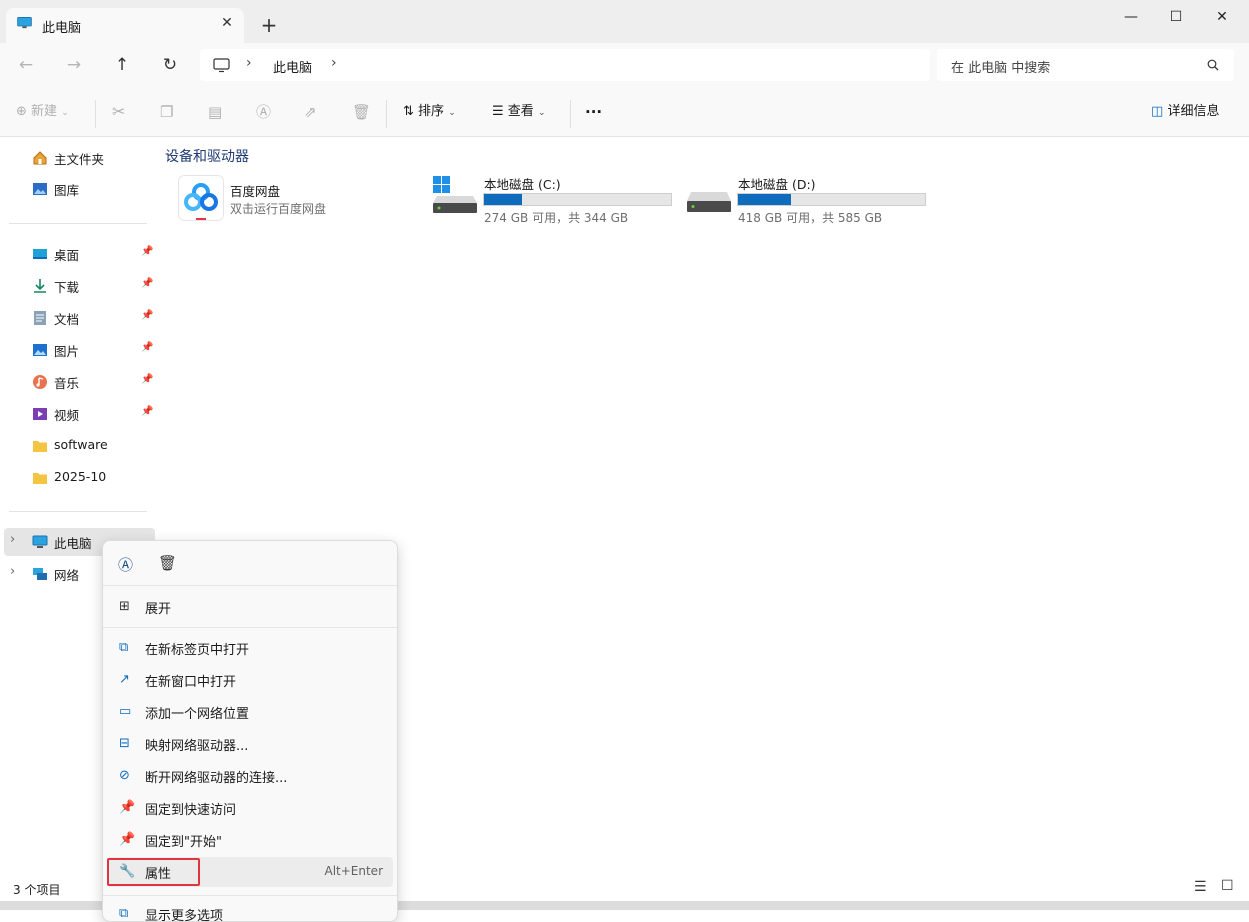 This screenshot has width=1249, height=922. I want to click on menu-item-expand: ⊞ 展开, so click(250, 607).